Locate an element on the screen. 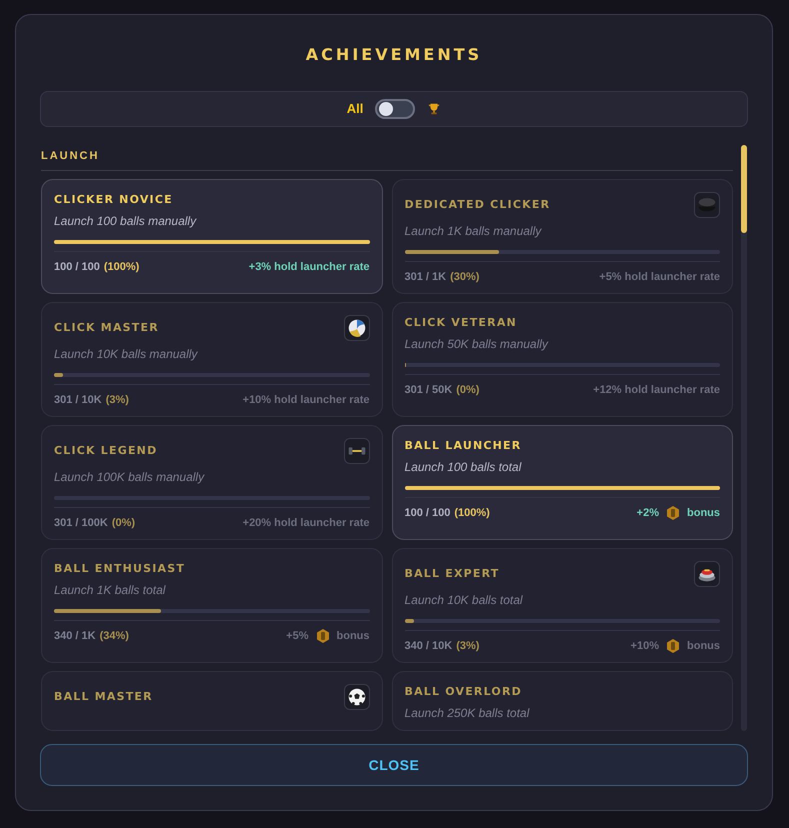 The height and width of the screenshot is (828, 789). soccer-icon is located at coordinates (357, 697).